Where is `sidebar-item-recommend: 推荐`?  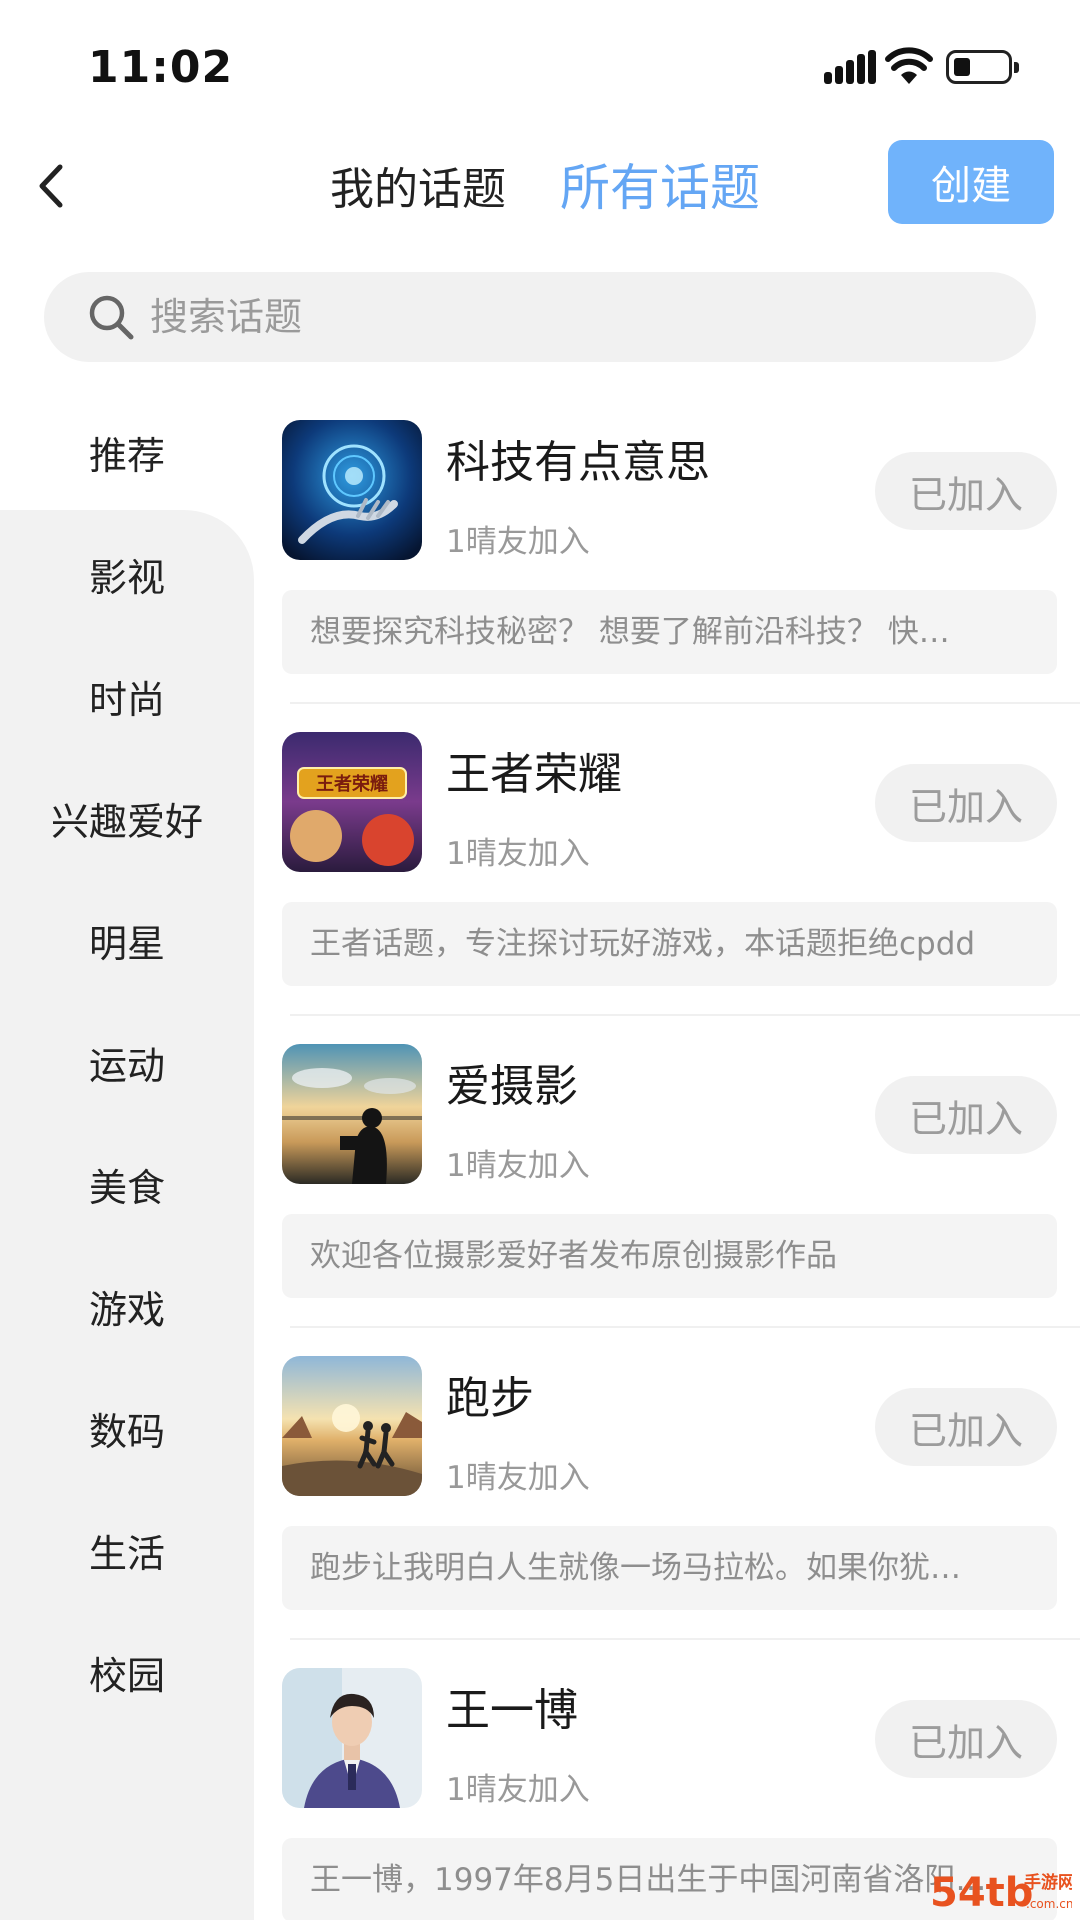
sidebar-item-recommend: 推荐 is located at coordinates (127, 452).